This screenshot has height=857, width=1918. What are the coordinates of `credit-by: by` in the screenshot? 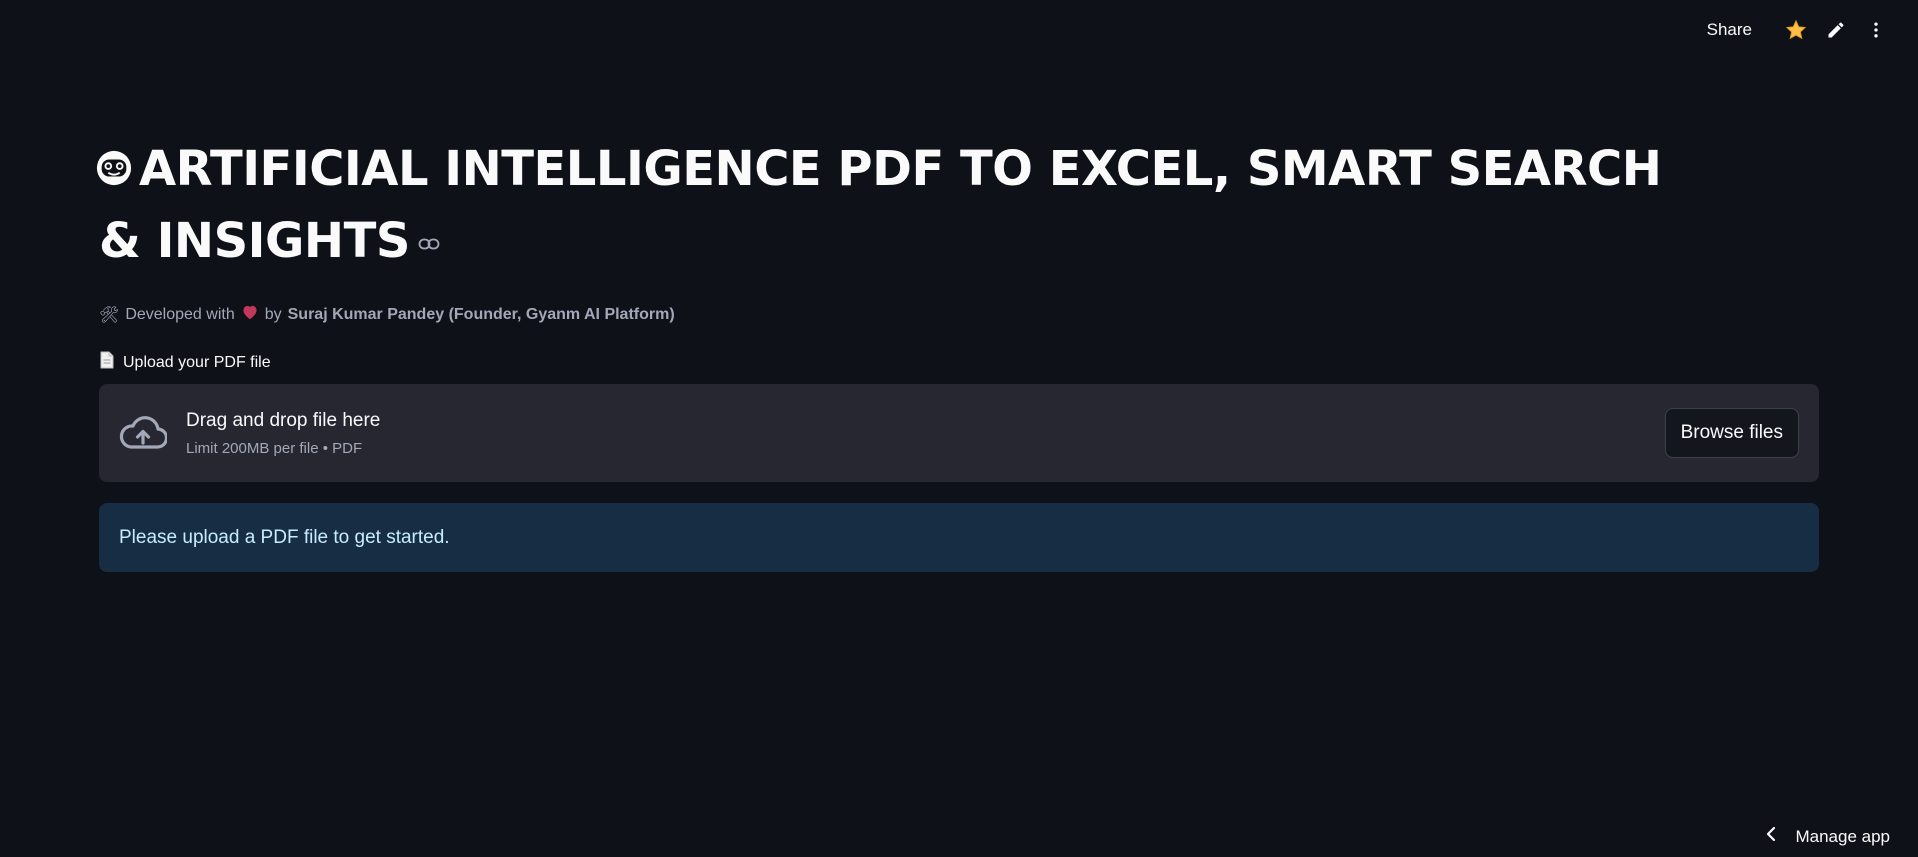 It's located at (273, 314).